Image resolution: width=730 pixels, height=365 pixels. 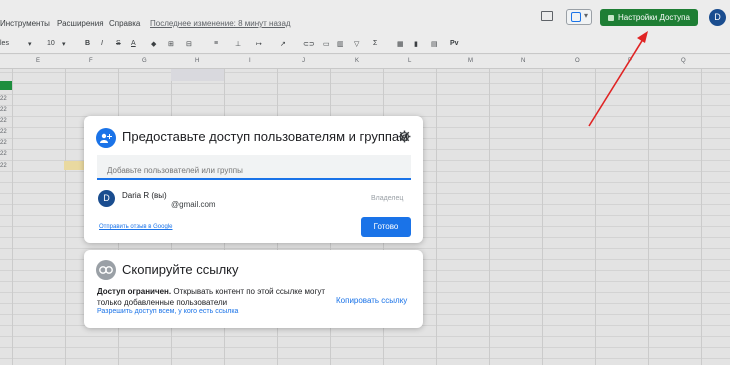 What do you see at coordinates (38, 61) in the screenshot?
I see `column-header: E` at bounding box center [38, 61].